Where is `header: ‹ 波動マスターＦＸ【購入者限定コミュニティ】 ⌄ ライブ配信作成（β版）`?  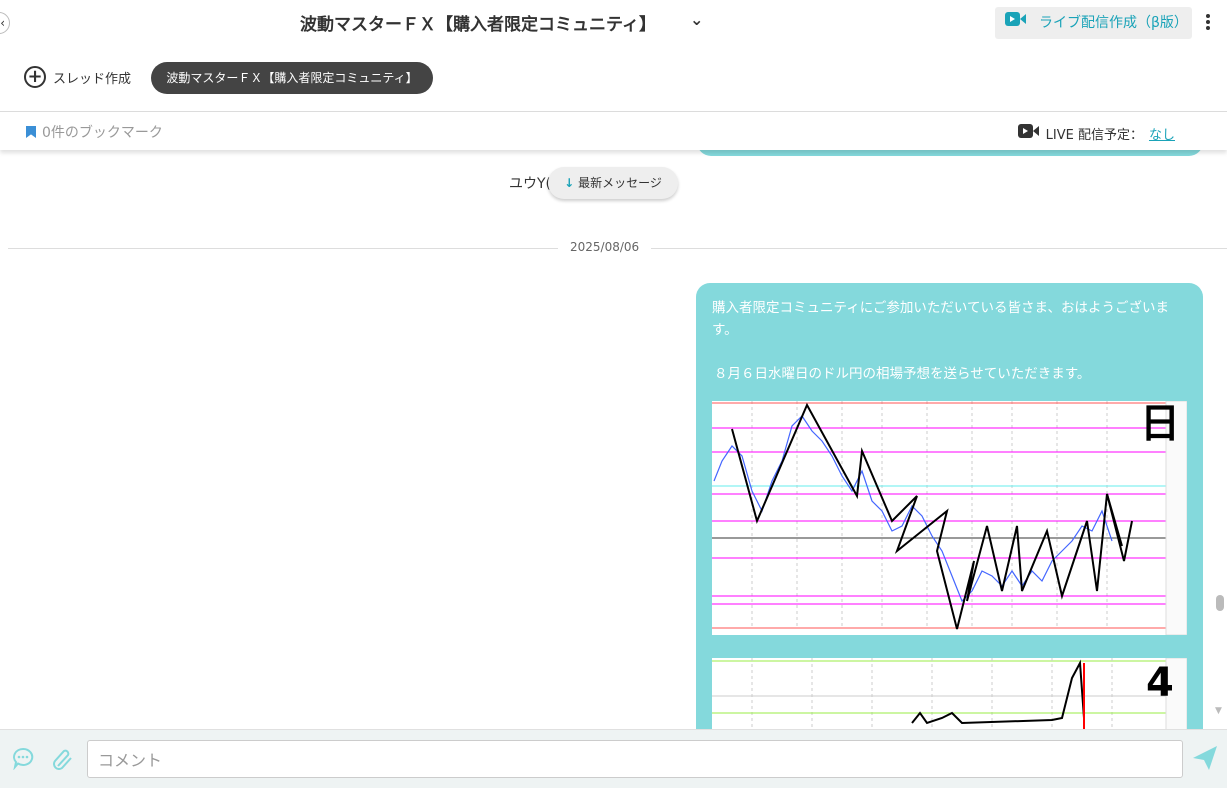 header: ‹ 波動マスターＦＸ【購入者限定コミュニティ】 ⌄ ライブ配信作成（β版） is located at coordinates (613, 22).